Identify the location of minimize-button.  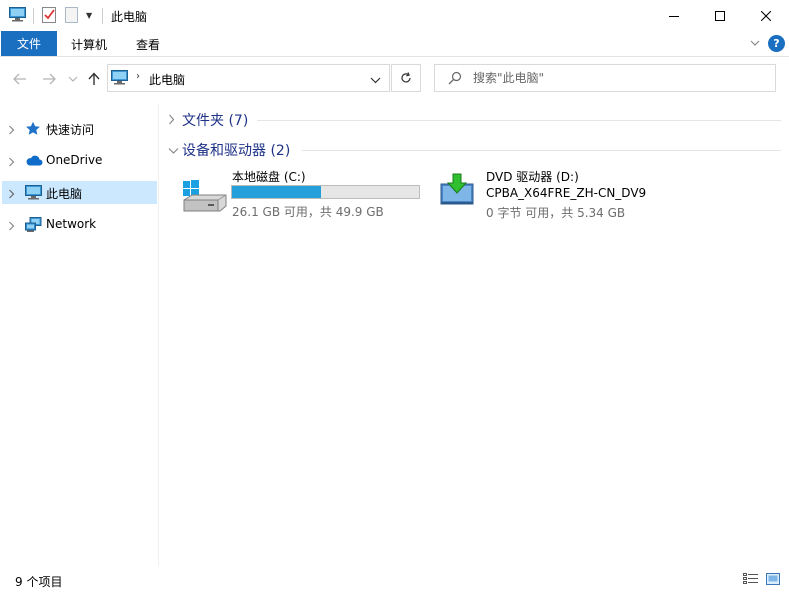
(674, 15).